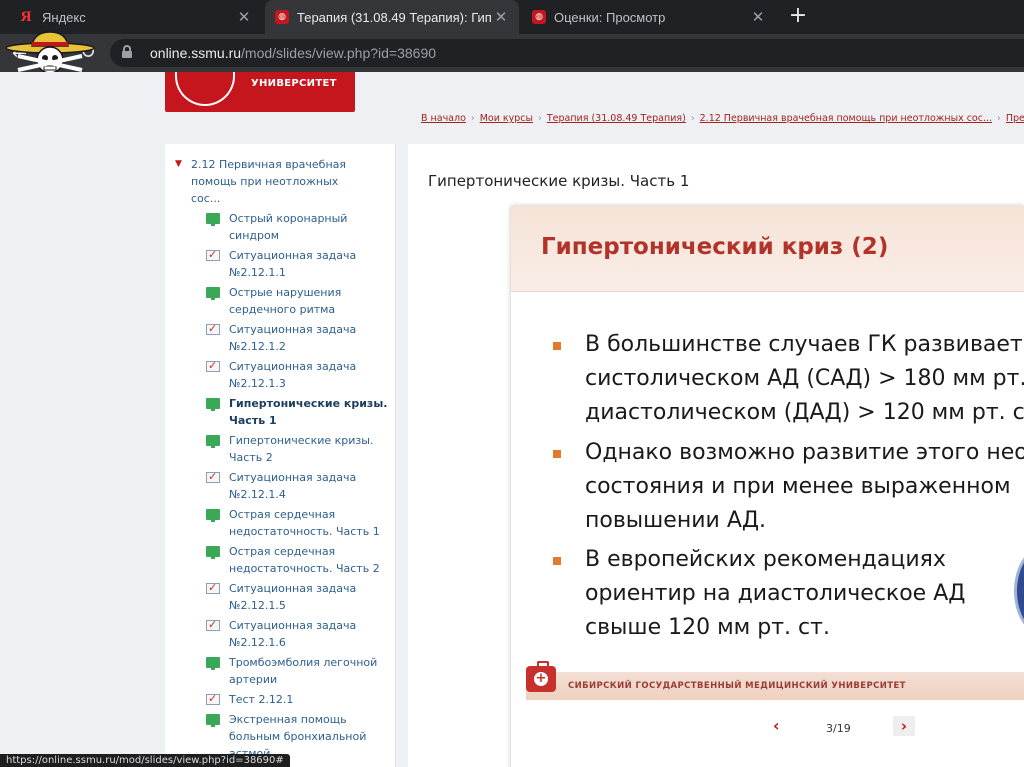  What do you see at coordinates (610, 17) in the screenshot?
I see `tab-title: Оценки: Просмотр` at bounding box center [610, 17].